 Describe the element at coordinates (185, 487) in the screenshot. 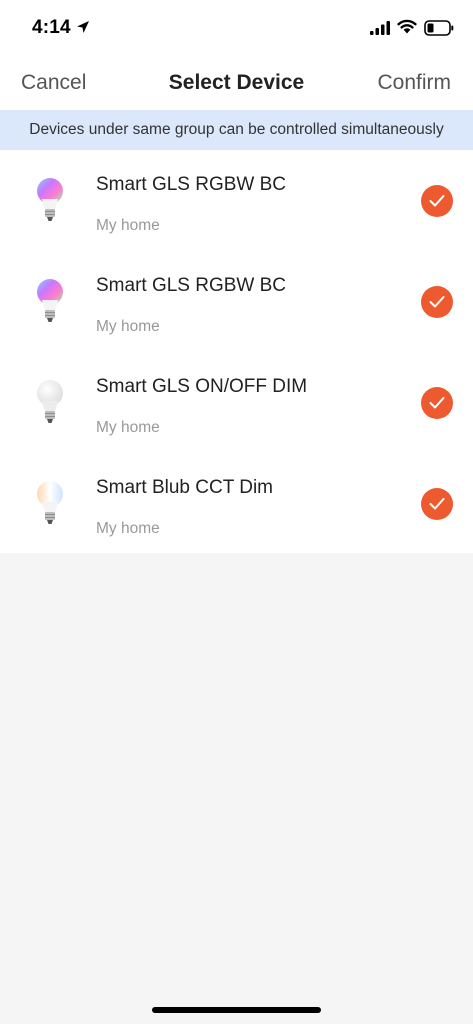

I see `device-name: Smart Blub CCT Dim` at that location.